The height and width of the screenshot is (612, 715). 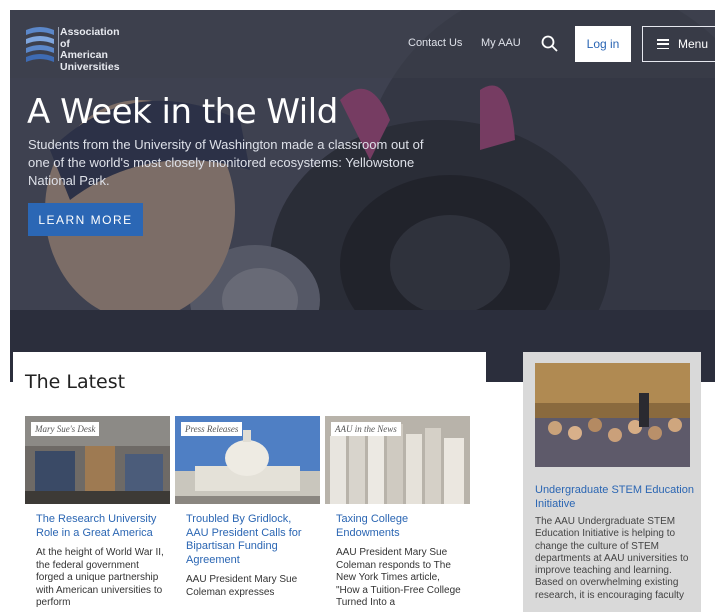 I want to click on card-category-tag: AAU in the News, so click(x=366, y=429).